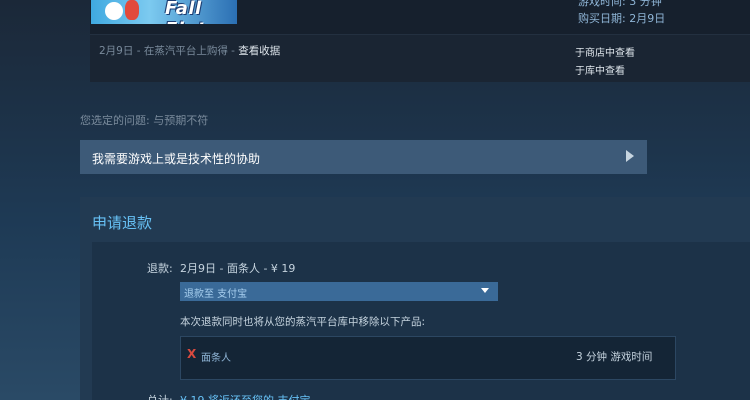 The width and height of the screenshot is (750, 400). I want to click on selected-issue: 您选定的问题: 与预期不符, so click(144, 120).